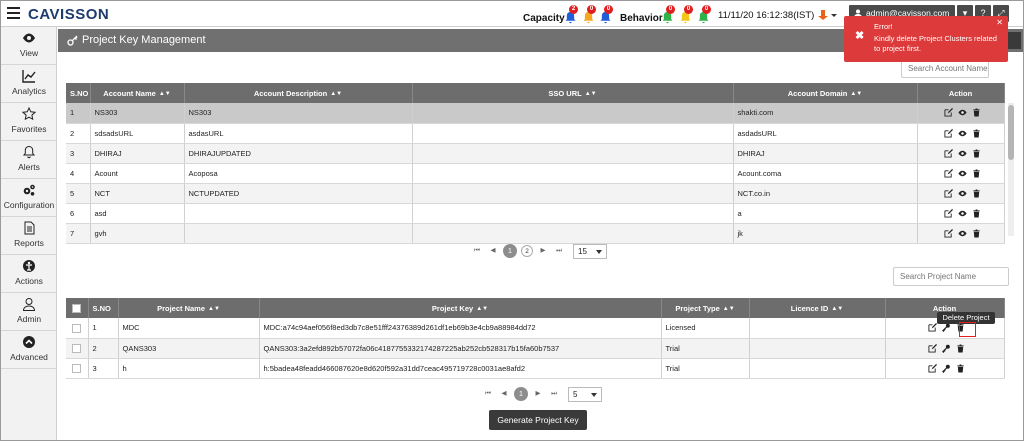 Image resolution: width=1024 pixels, height=441 pixels. I want to click on menu-icon, so click(13, 13).